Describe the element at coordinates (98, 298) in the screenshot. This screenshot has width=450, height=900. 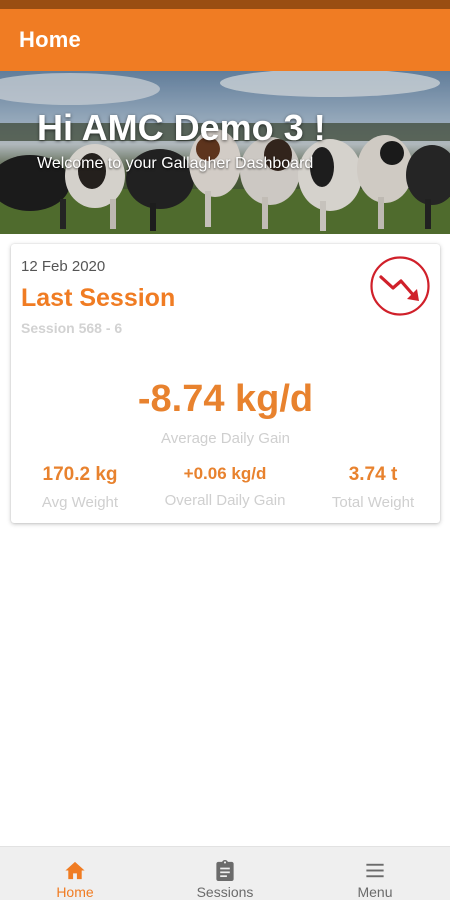
I see `session-card-title: Last Session` at that location.